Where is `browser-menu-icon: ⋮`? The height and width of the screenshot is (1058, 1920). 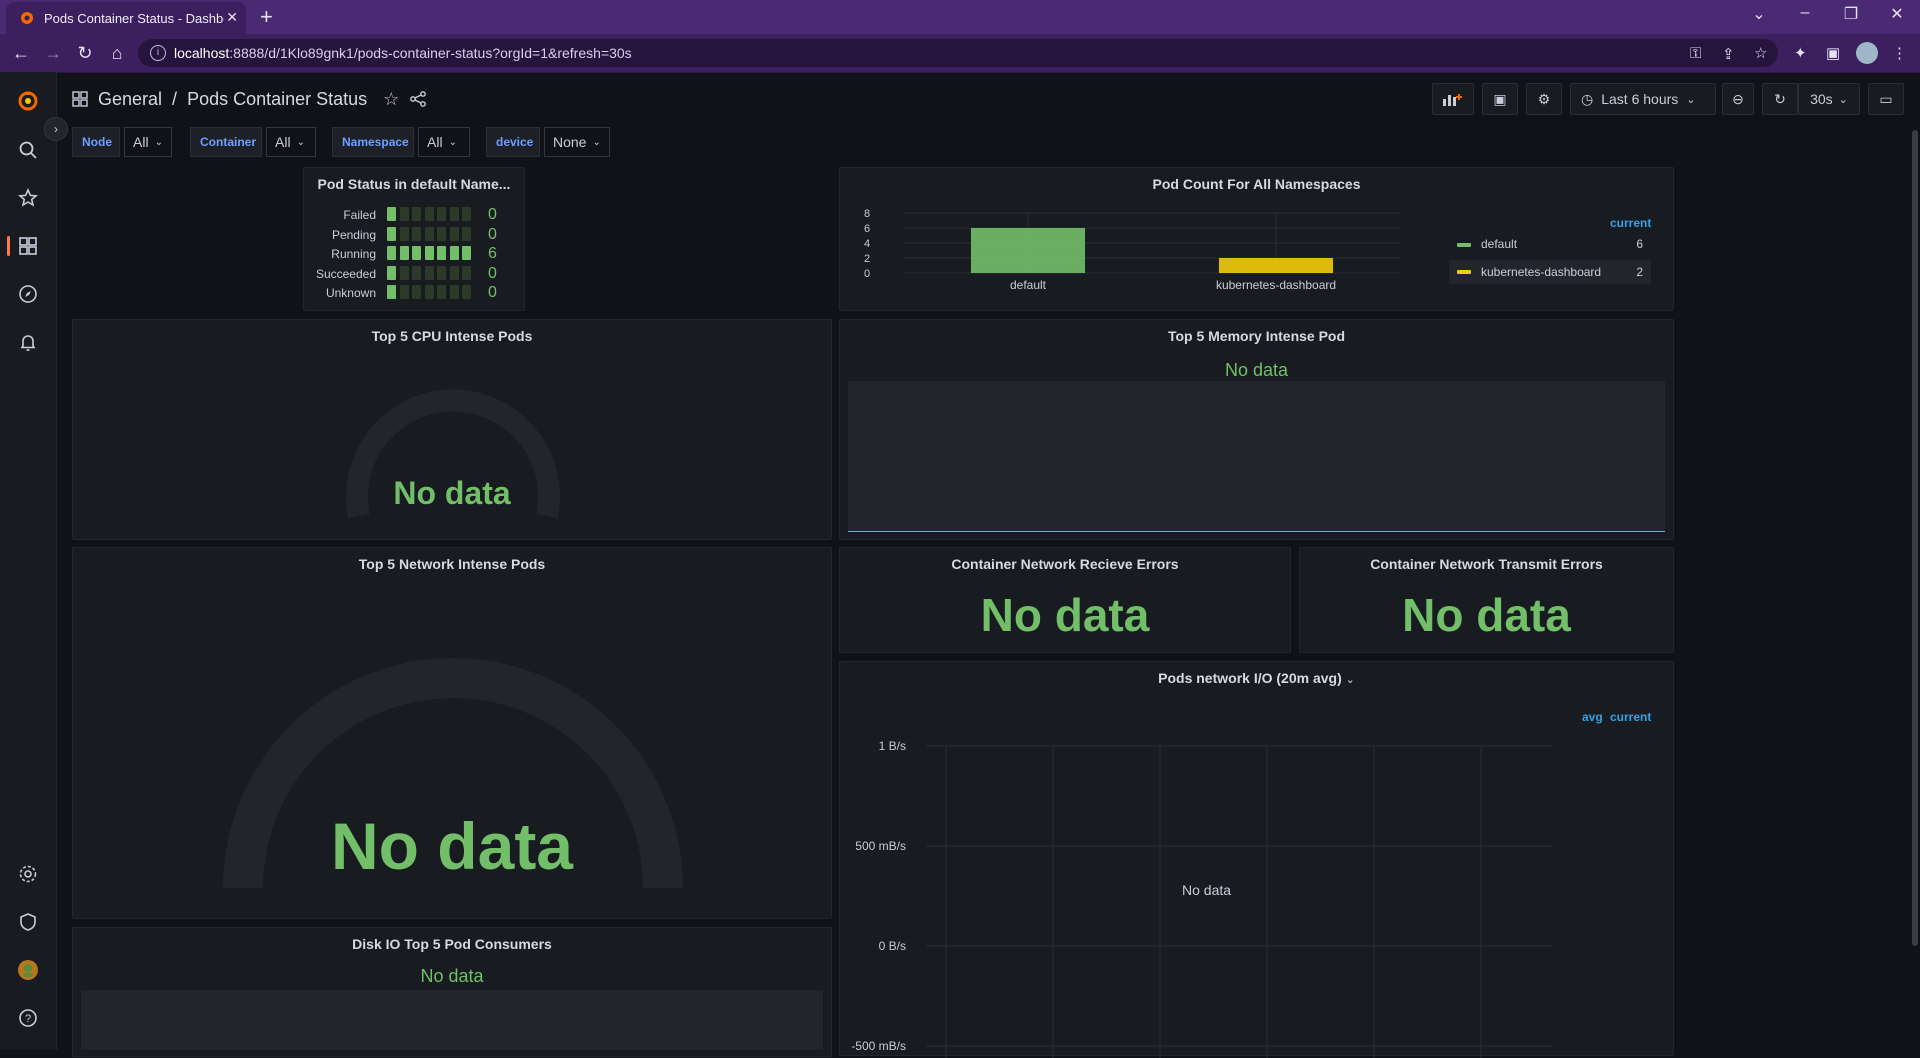
browser-menu-icon: ⋮ is located at coordinates (1899, 53).